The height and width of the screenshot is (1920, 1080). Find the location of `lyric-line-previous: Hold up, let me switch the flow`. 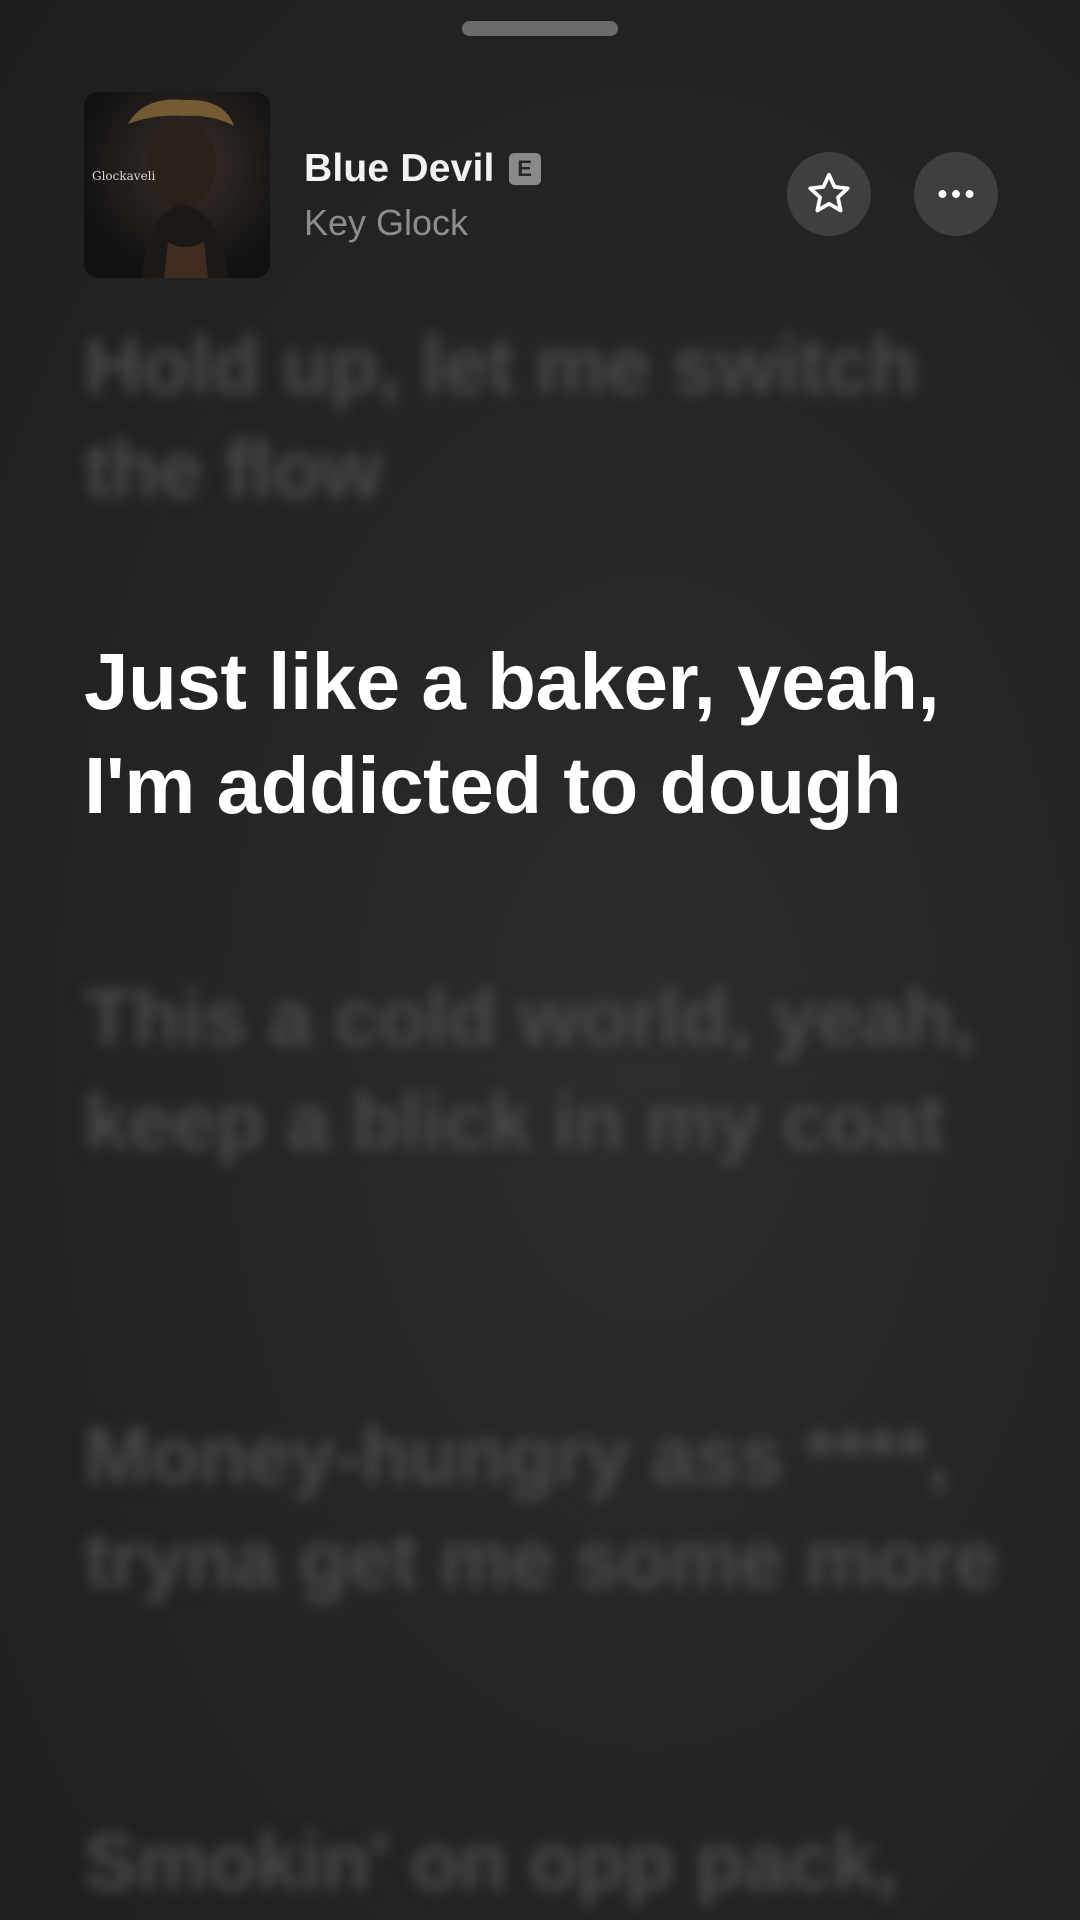

lyric-line-previous: Hold up, let me switch the flow is located at coordinates (549, 418).